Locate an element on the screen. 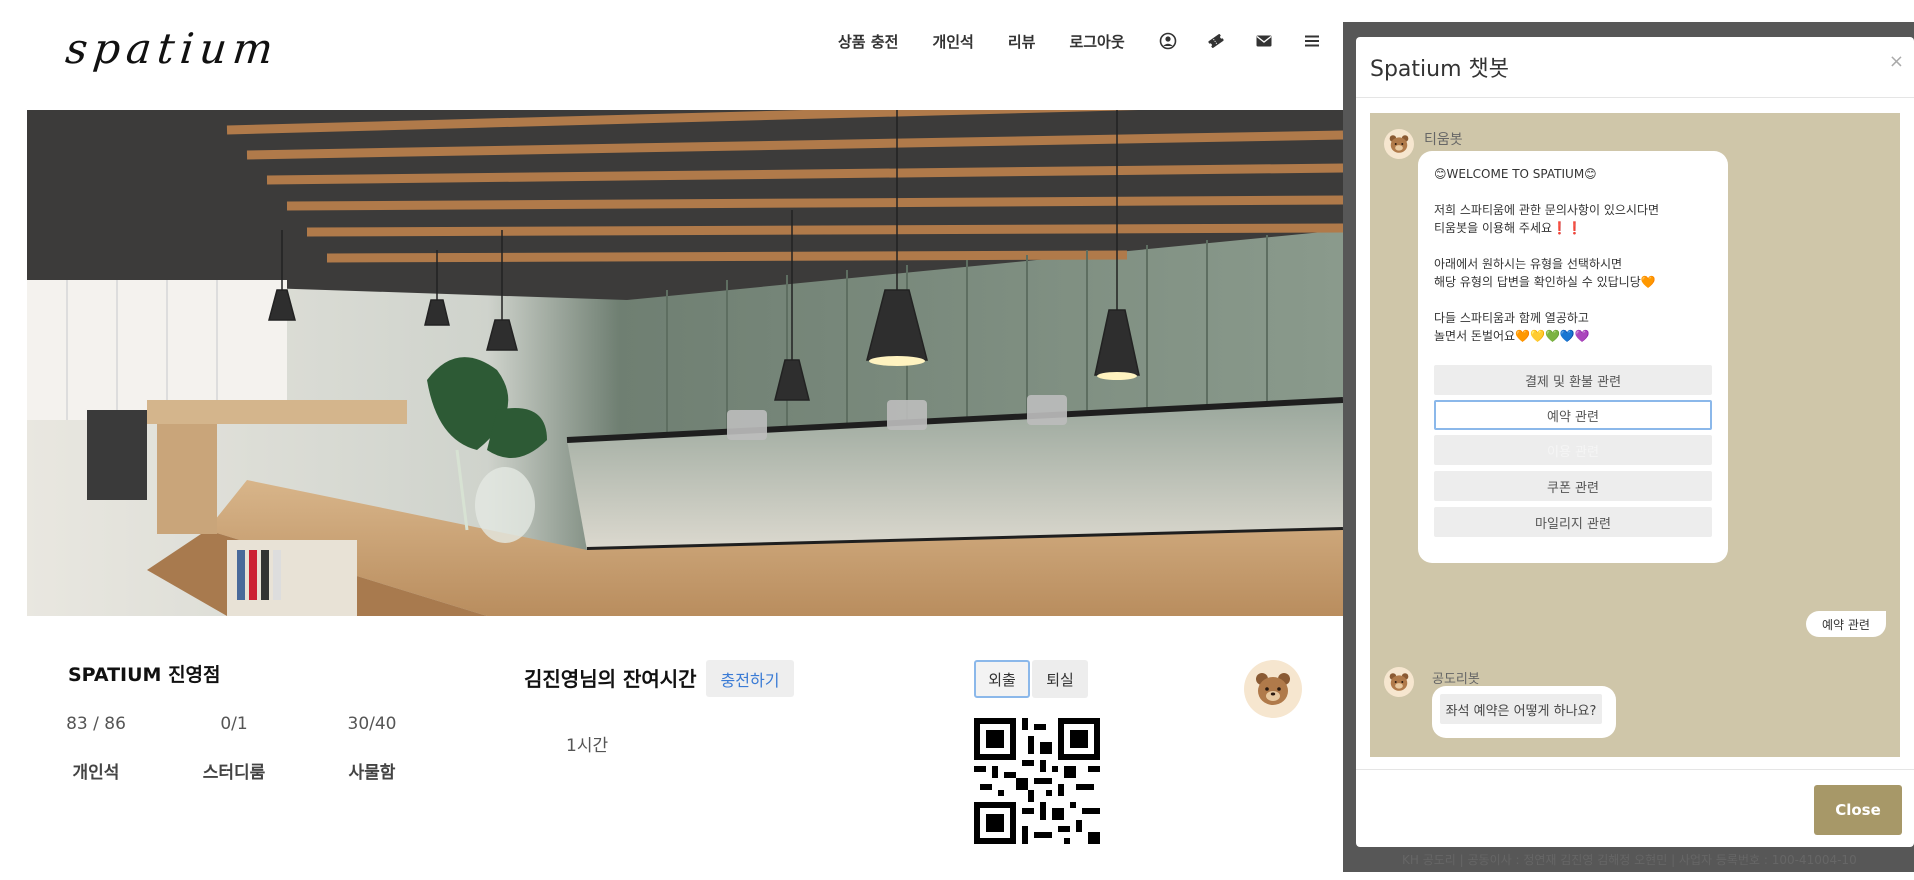  main-nav: 상품 충전 개인석 리뷰 로그아웃 is located at coordinates (1094, 41).